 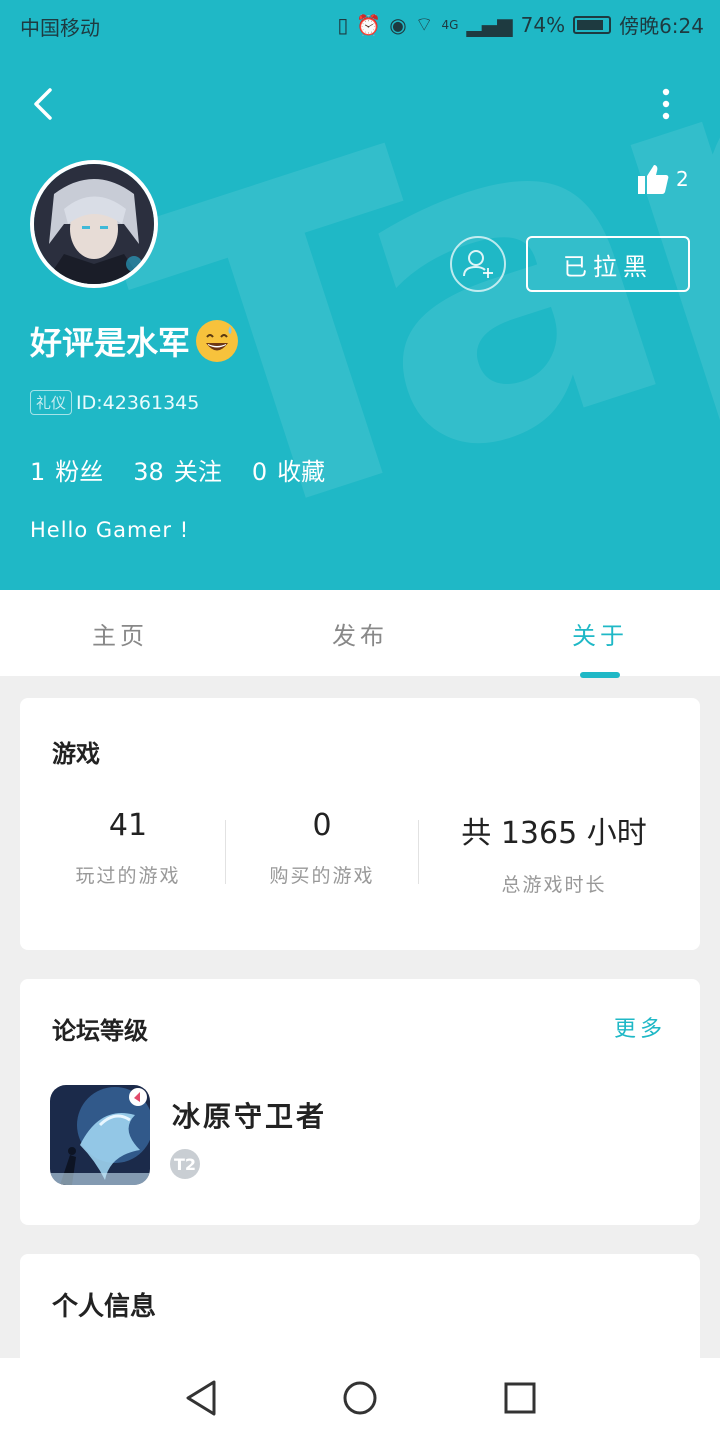 I want to click on eye-icon: ◉, so click(x=398, y=24).